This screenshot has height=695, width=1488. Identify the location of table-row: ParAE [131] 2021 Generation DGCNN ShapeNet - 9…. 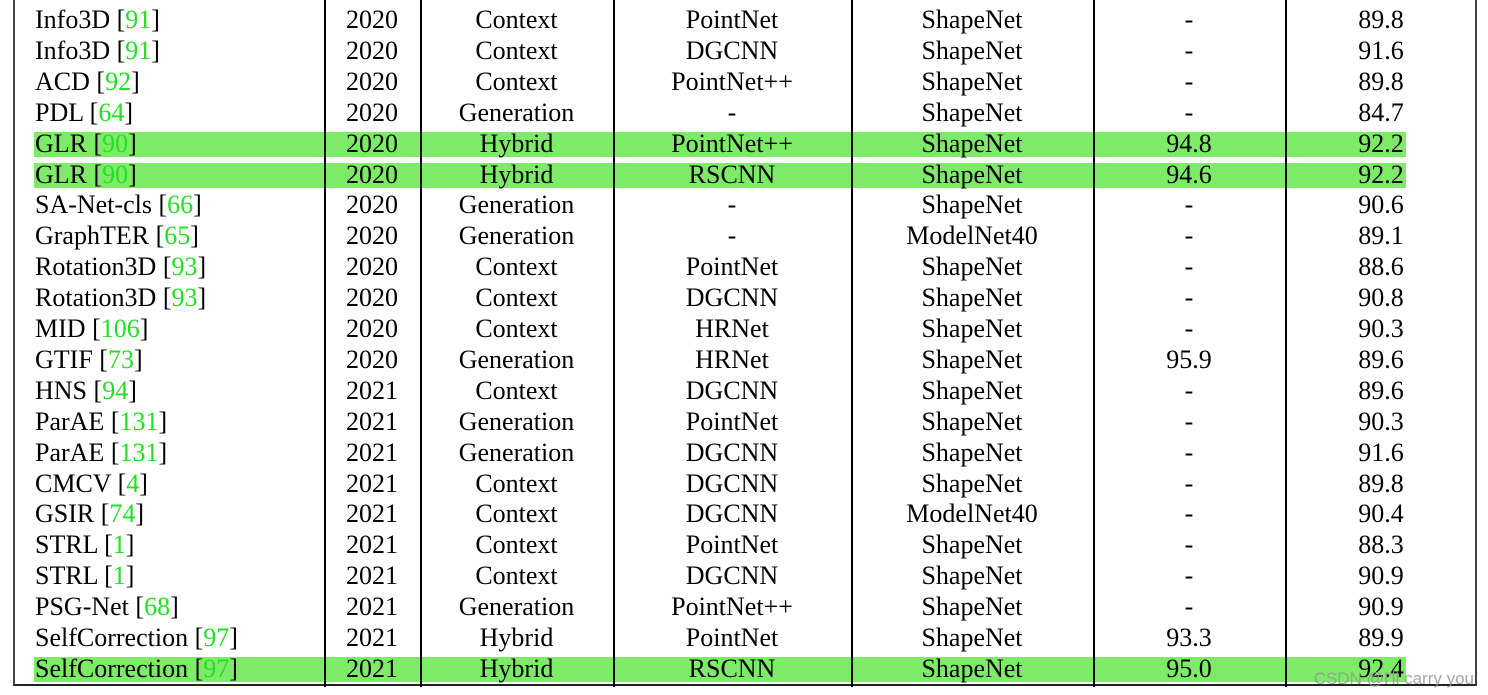
(744, 452).